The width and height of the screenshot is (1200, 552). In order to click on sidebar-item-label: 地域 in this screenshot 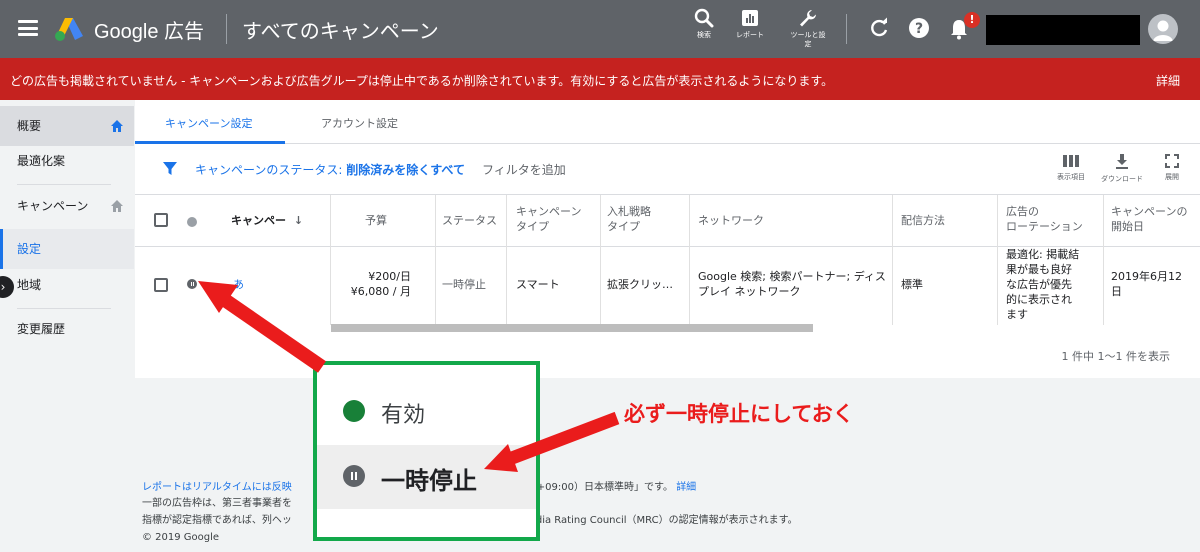, I will do `click(29, 285)`.